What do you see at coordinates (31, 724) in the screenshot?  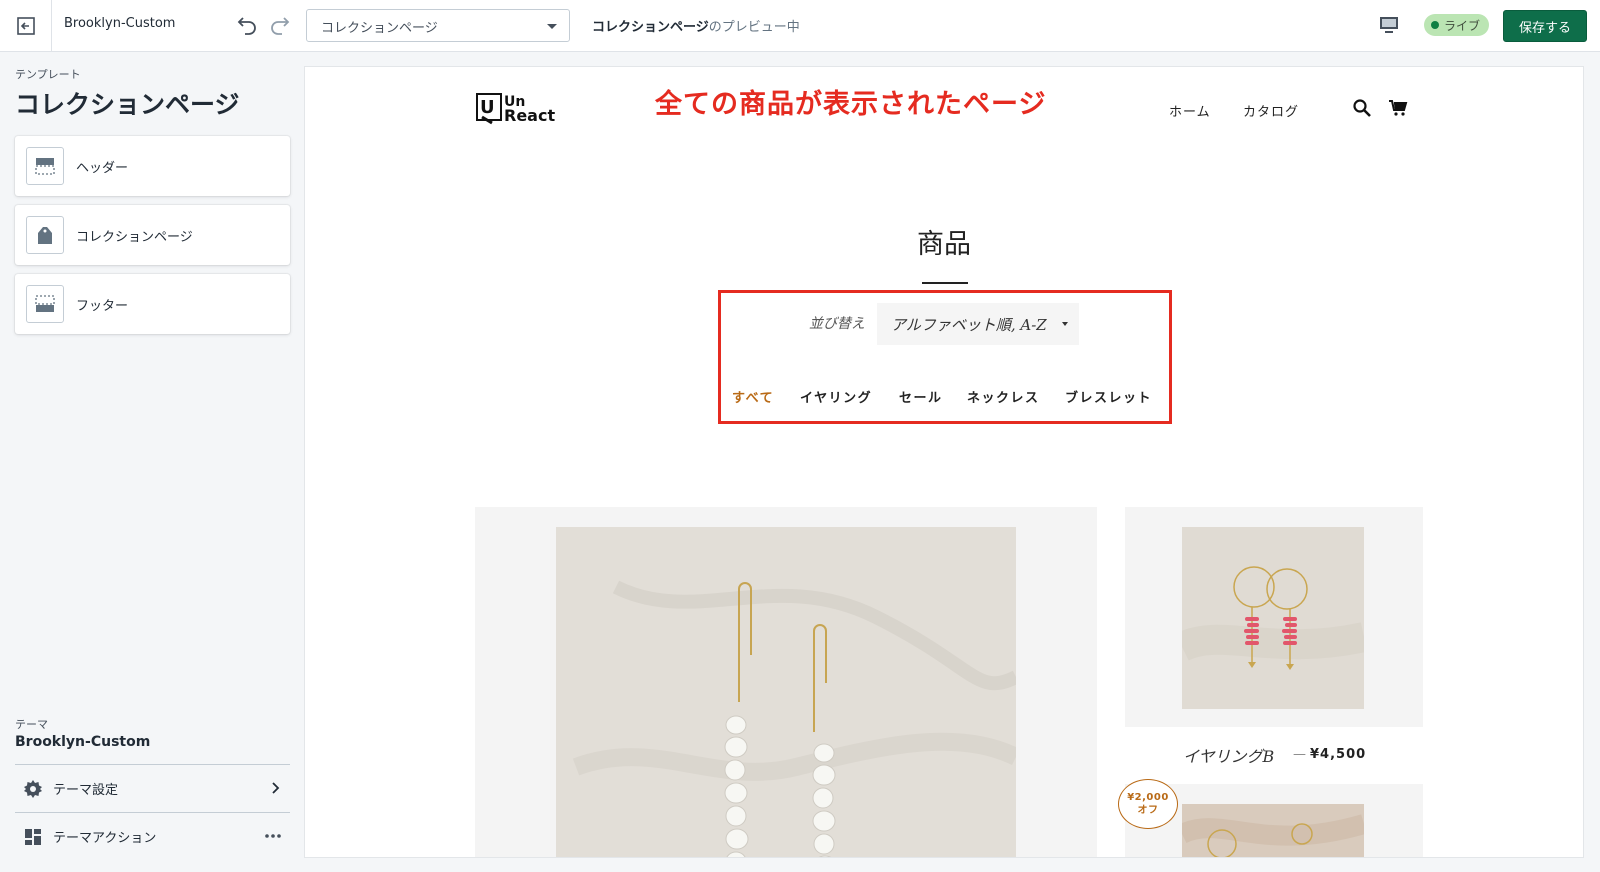 I see `theme-caption: テーマ` at bounding box center [31, 724].